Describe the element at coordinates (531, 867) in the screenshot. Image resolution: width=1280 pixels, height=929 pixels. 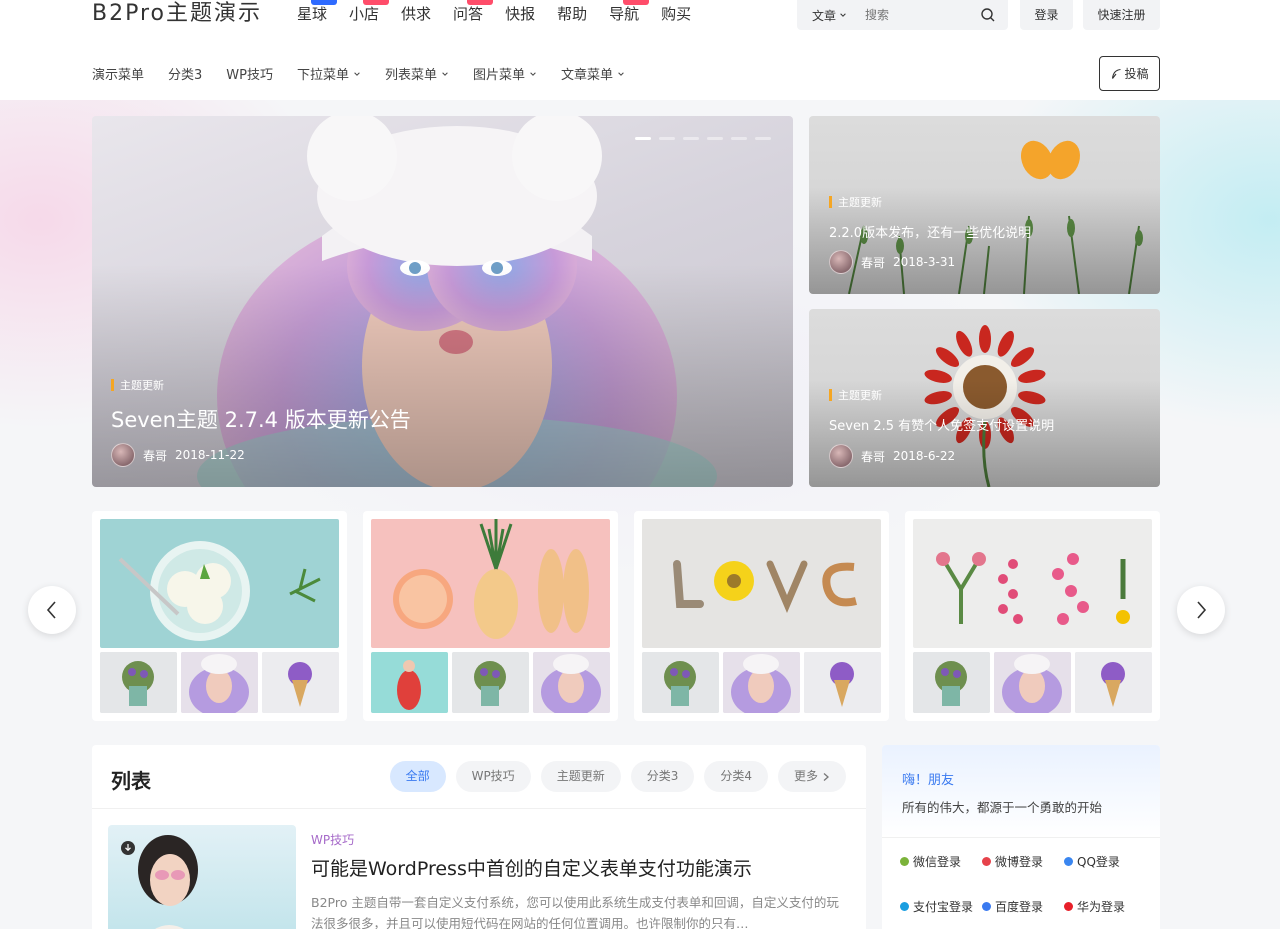
I see `post-title: 可能是WordPress中首创的自定义表单支付功能演示` at that location.